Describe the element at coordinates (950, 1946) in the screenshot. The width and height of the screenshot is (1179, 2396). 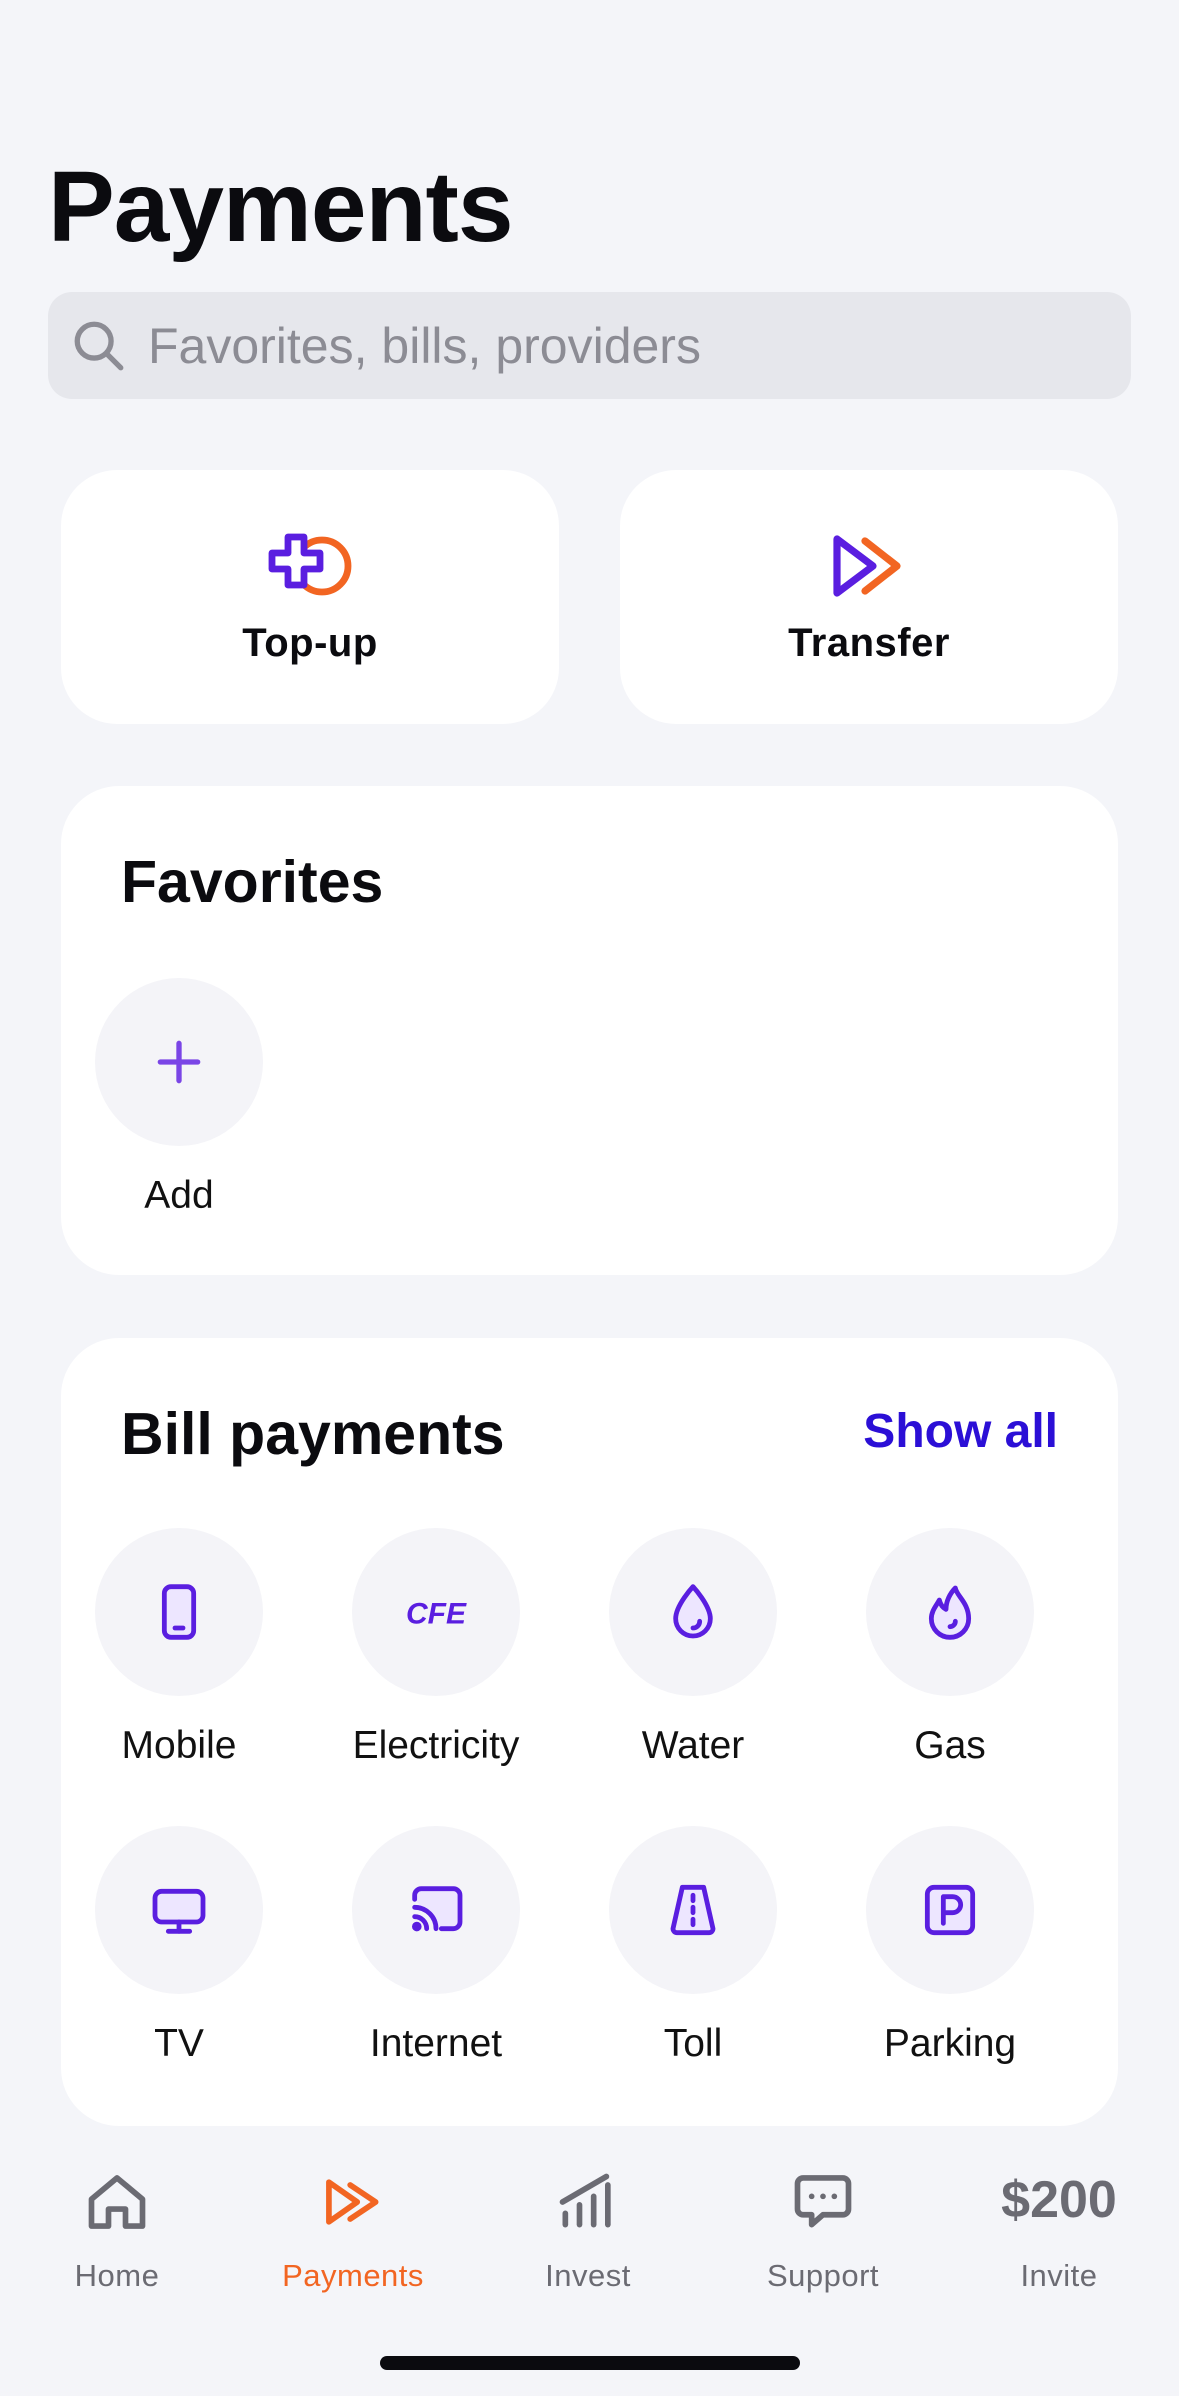
I see `bill-item-parking: Parking` at that location.